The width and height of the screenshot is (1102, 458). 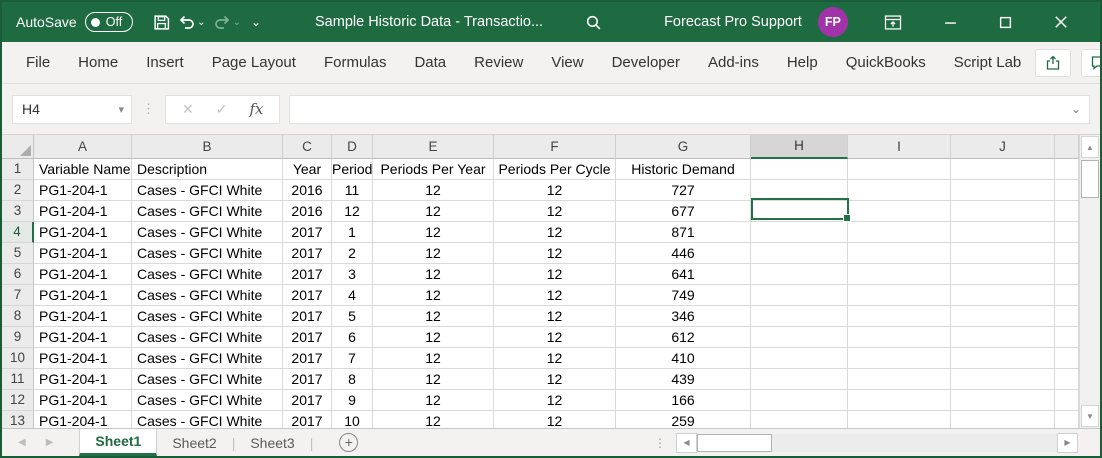 I want to click on column-header-B: B, so click(x=207, y=147).